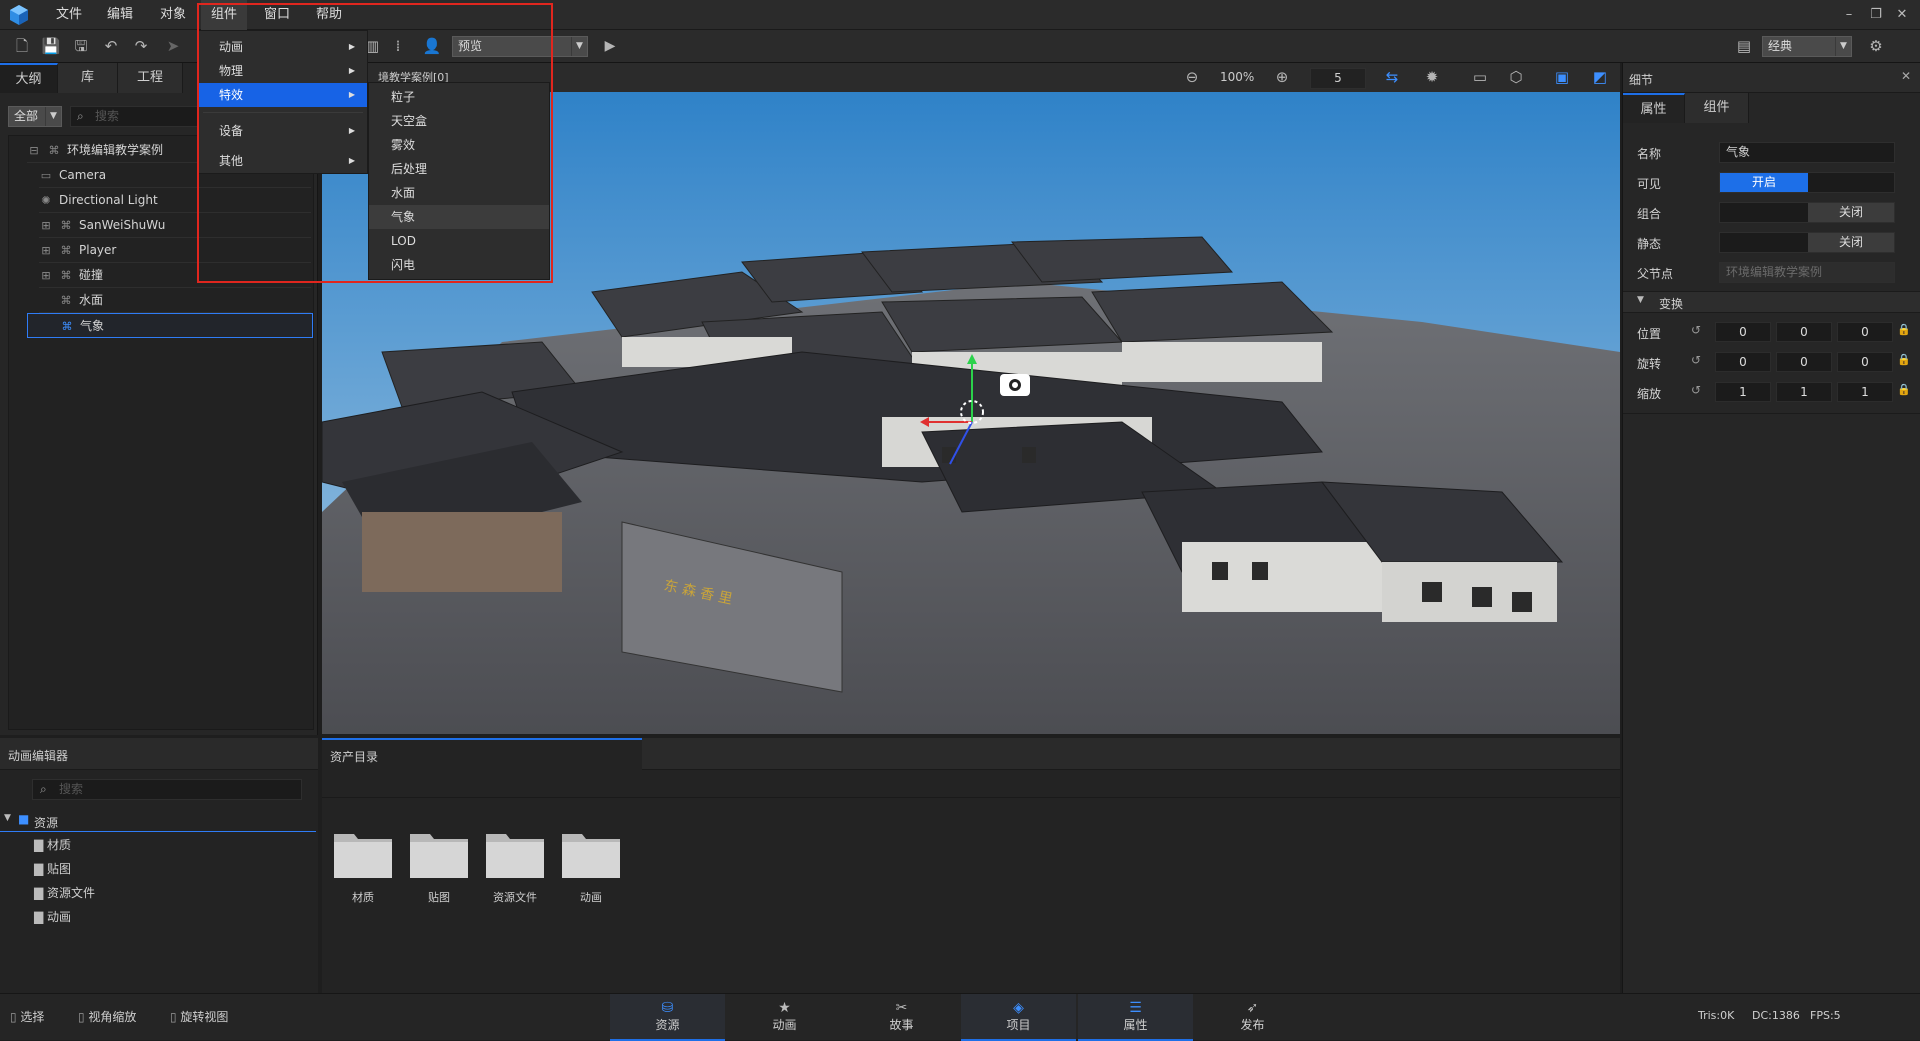 The width and height of the screenshot is (1920, 1041). Describe the element at coordinates (1192, 77) in the screenshot. I see `zoom-out-icon: ⊖` at that location.